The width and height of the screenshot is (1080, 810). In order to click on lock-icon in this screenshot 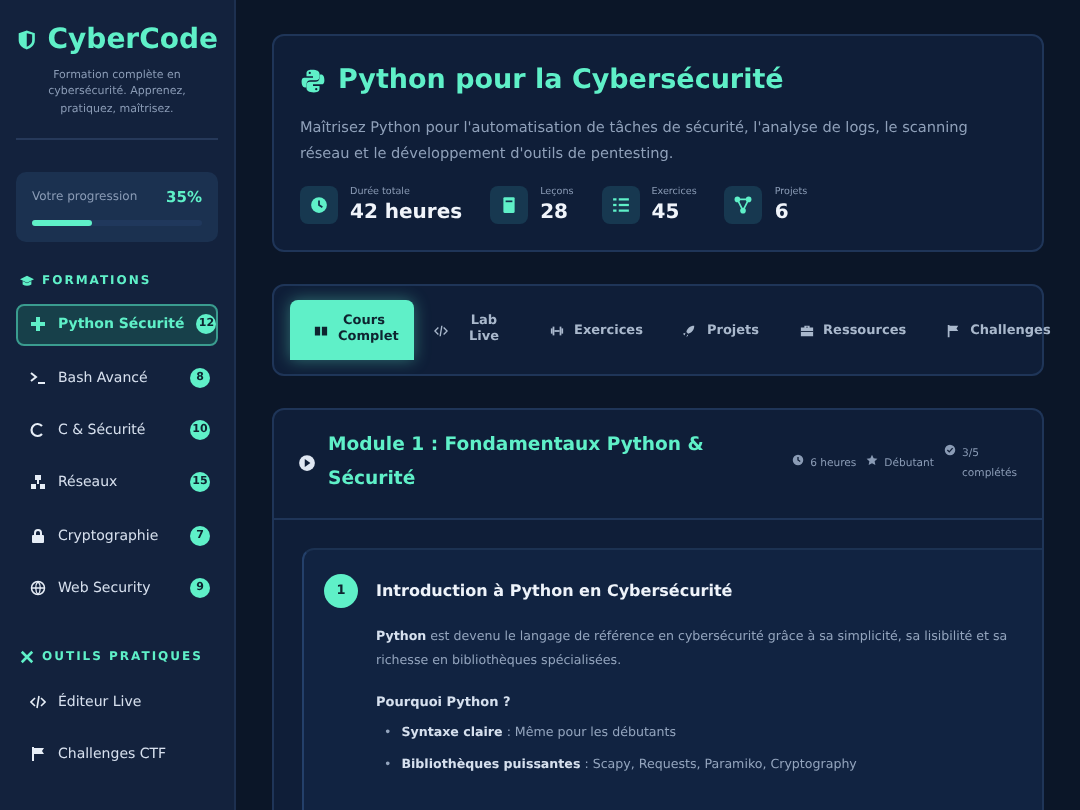, I will do `click(38, 535)`.